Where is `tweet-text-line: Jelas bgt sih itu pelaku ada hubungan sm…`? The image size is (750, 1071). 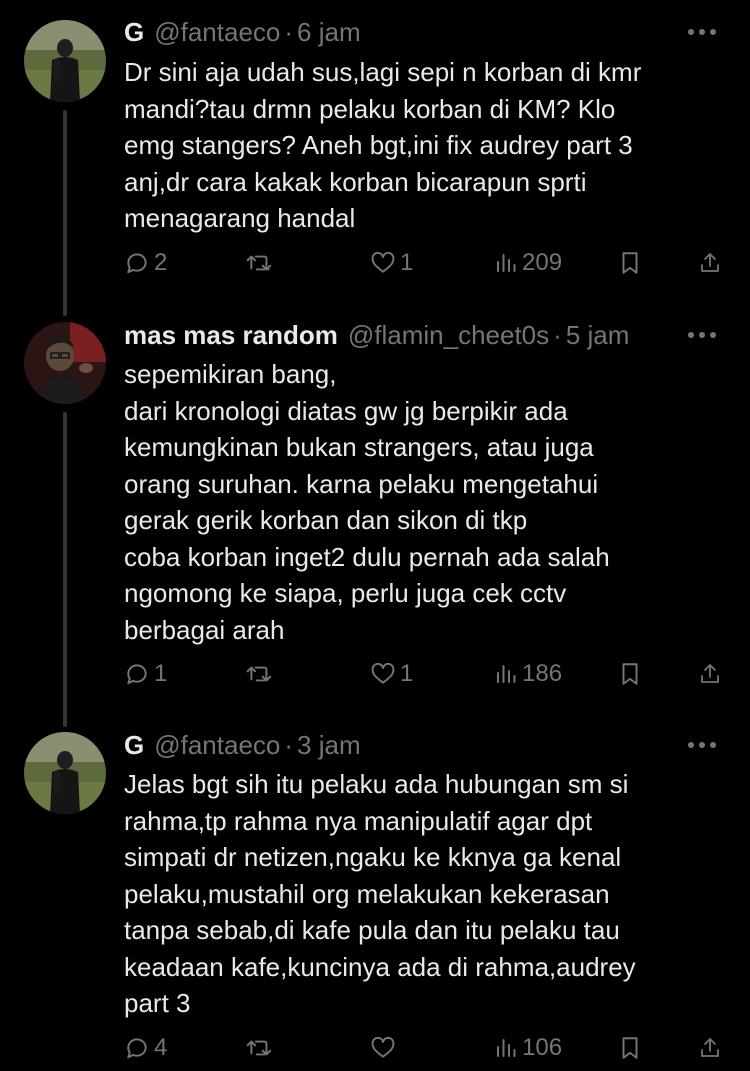 tweet-text-line: Jelas bgt sih itu pelaku ada hubungan sm… is located at coordinates (376, 784).